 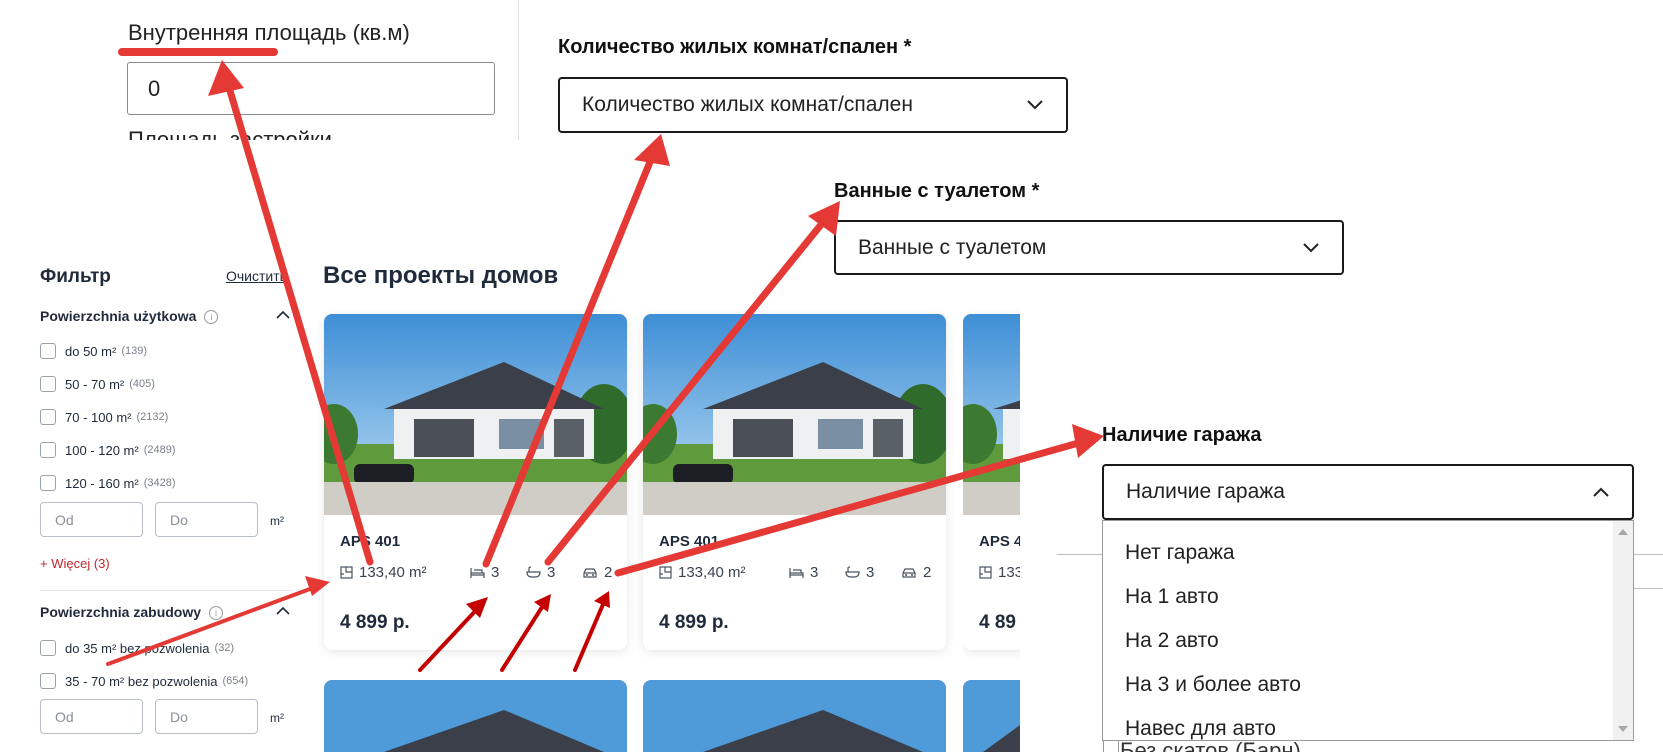 I want to click on option-label: 70 - 100 m², so click(x=98, y=417).